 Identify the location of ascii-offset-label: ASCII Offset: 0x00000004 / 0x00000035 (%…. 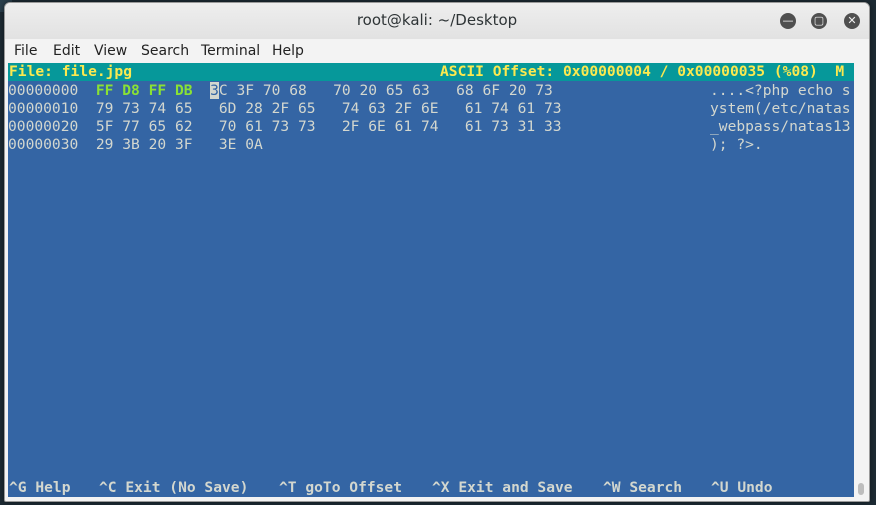
(642, 71).